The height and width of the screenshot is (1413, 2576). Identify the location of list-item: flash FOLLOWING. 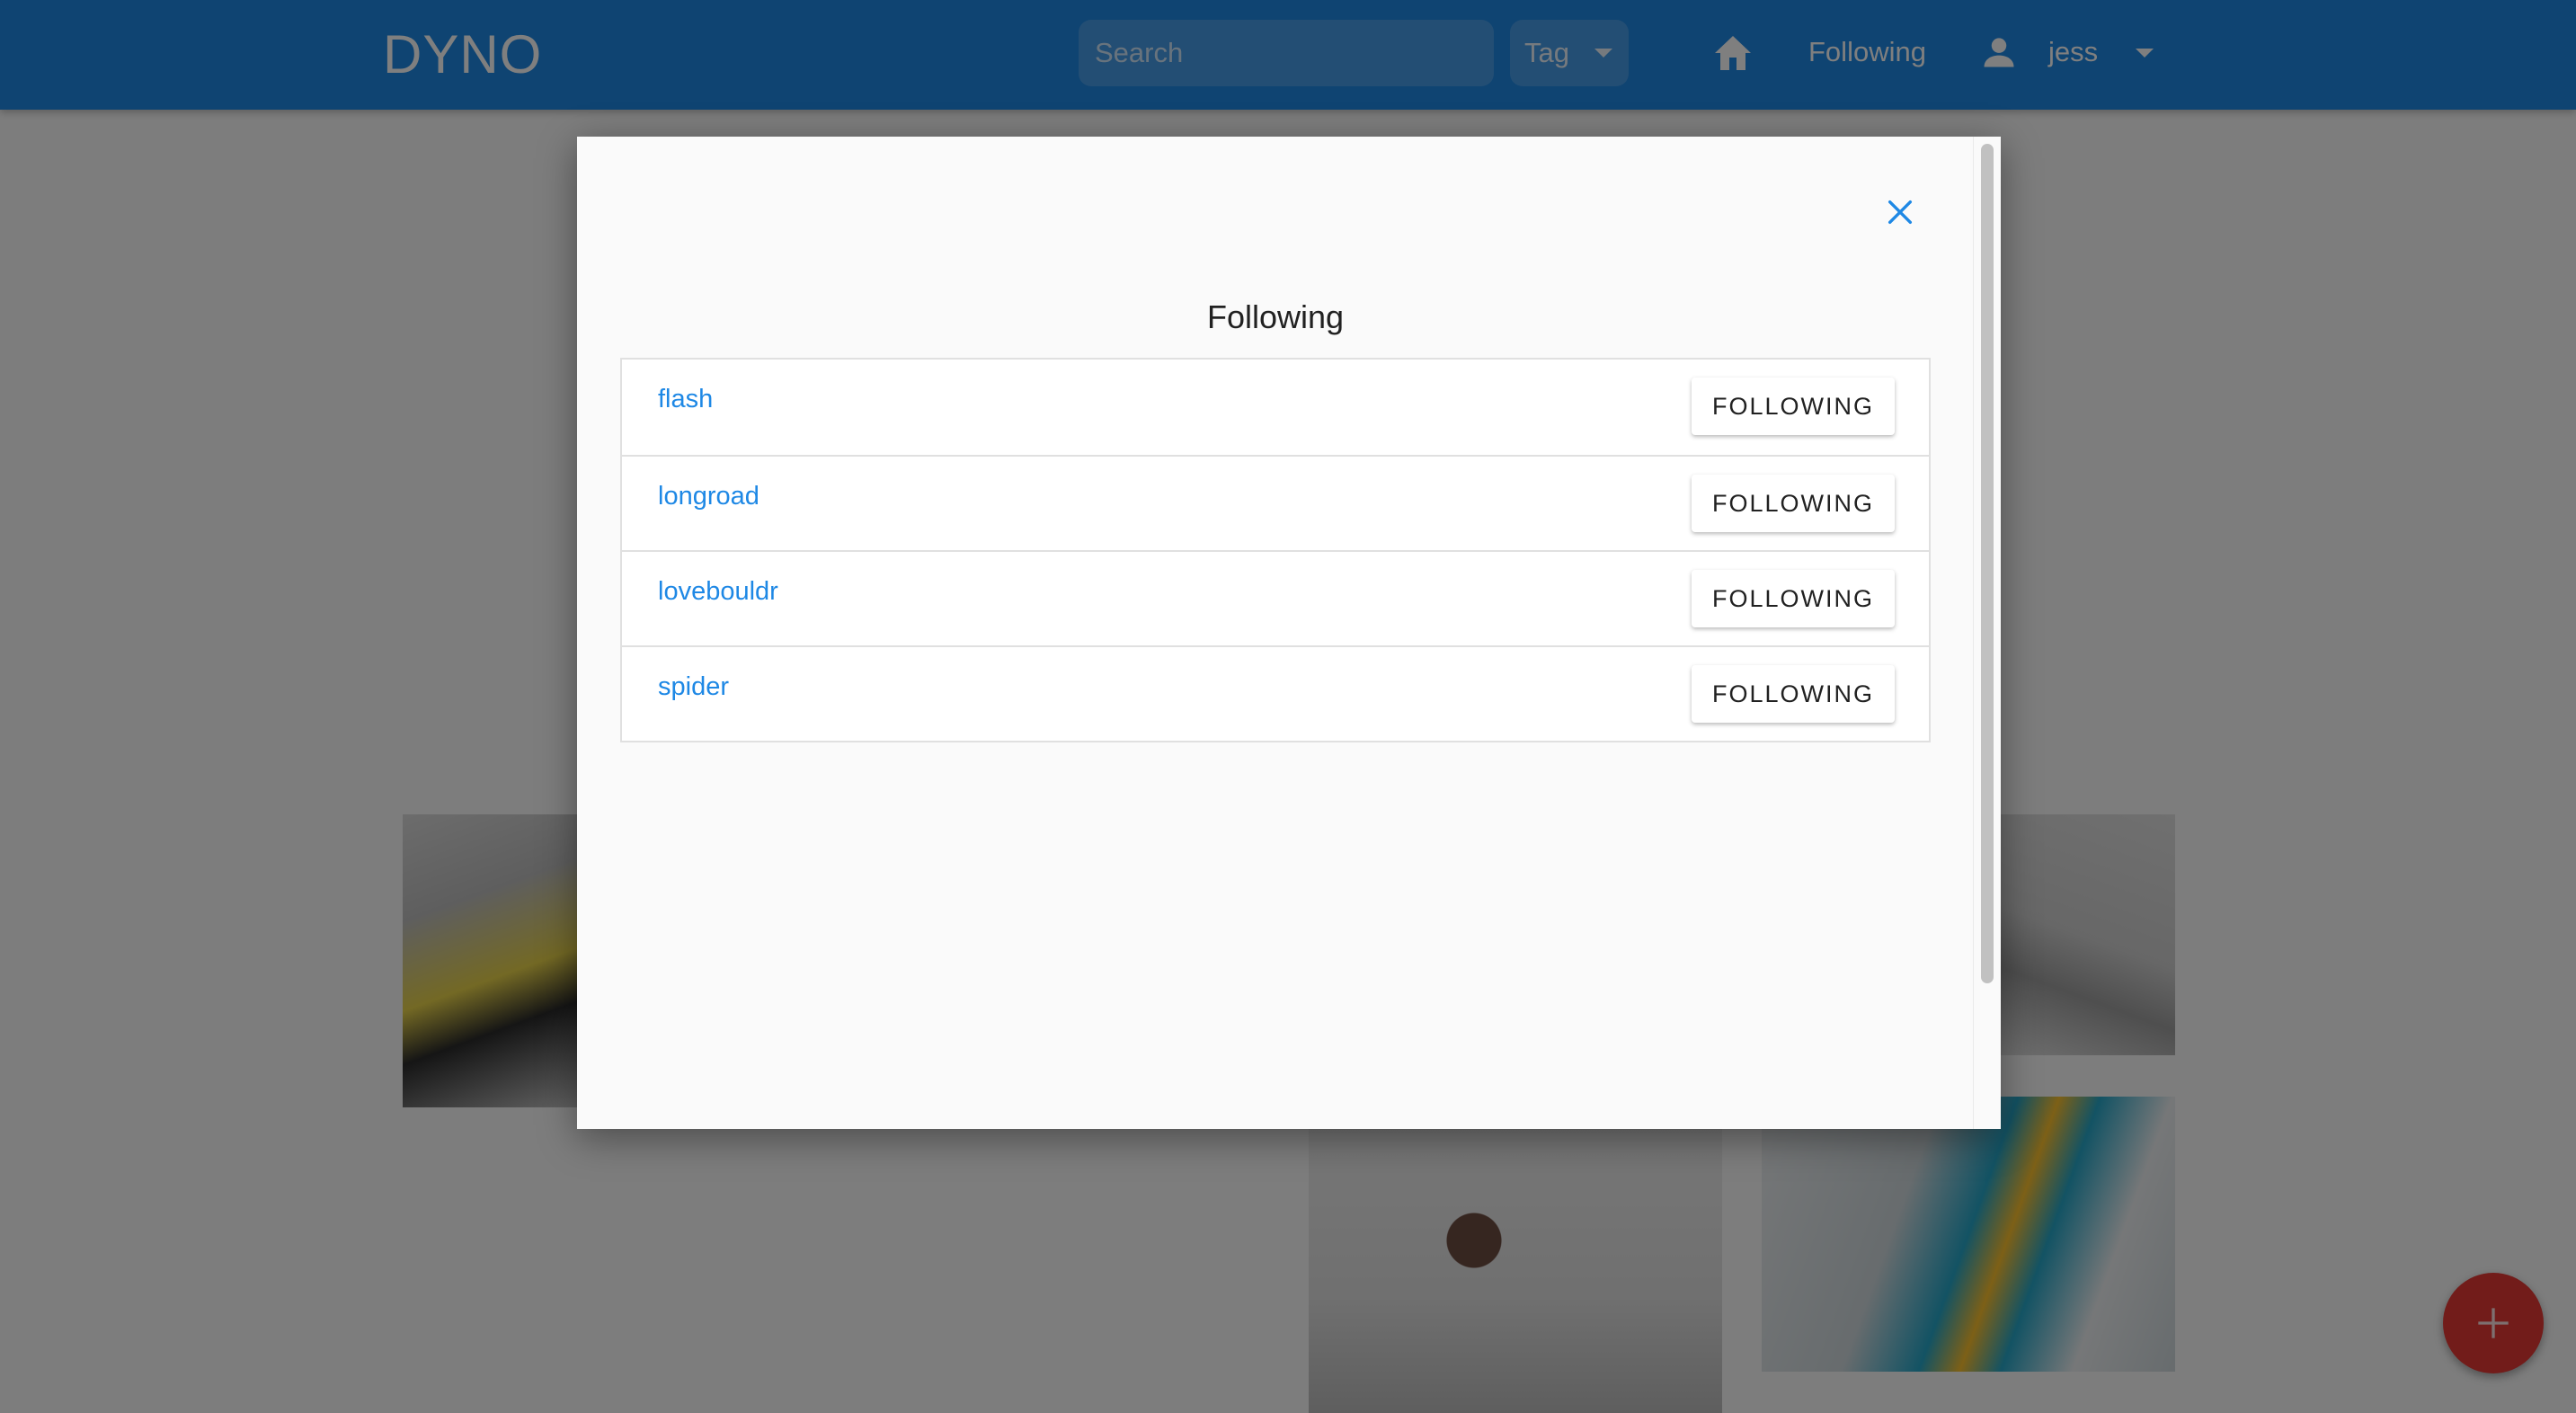
(1275, 407).